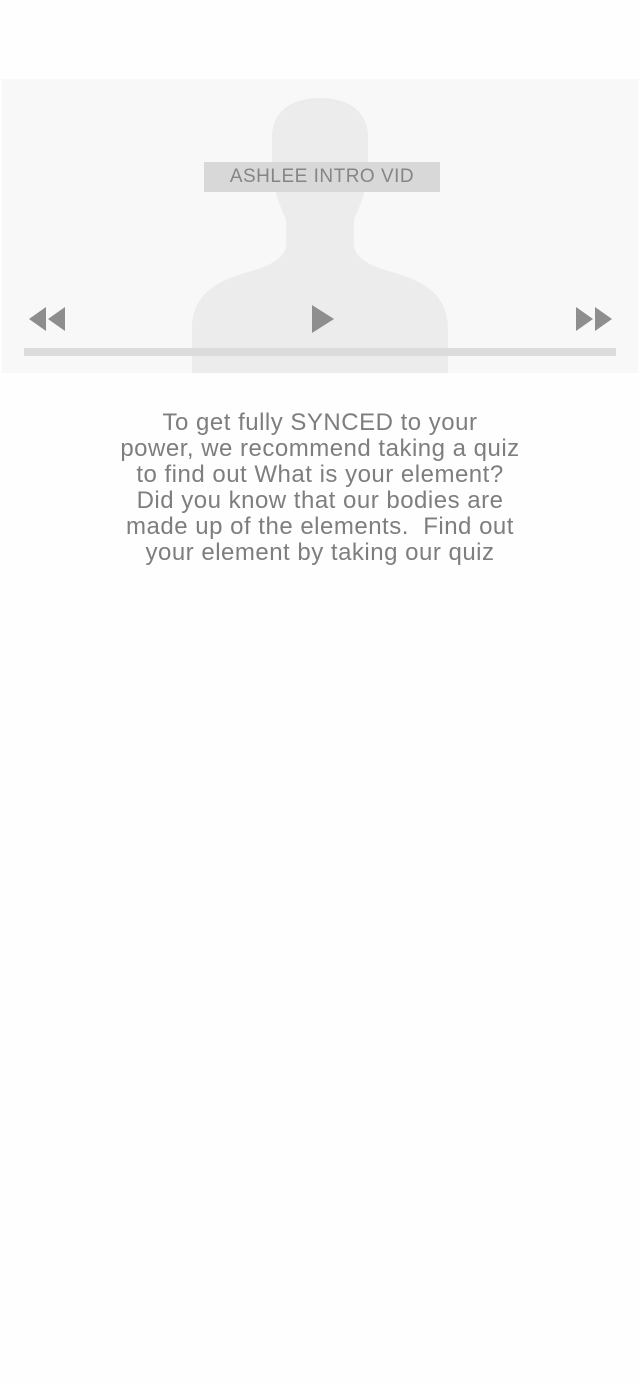 Image resolution: width=640 pixels, height=1386 pixels. Describe the element at coordinates (47, 319) in the screenshot. I see `rewind-icon` at that location.